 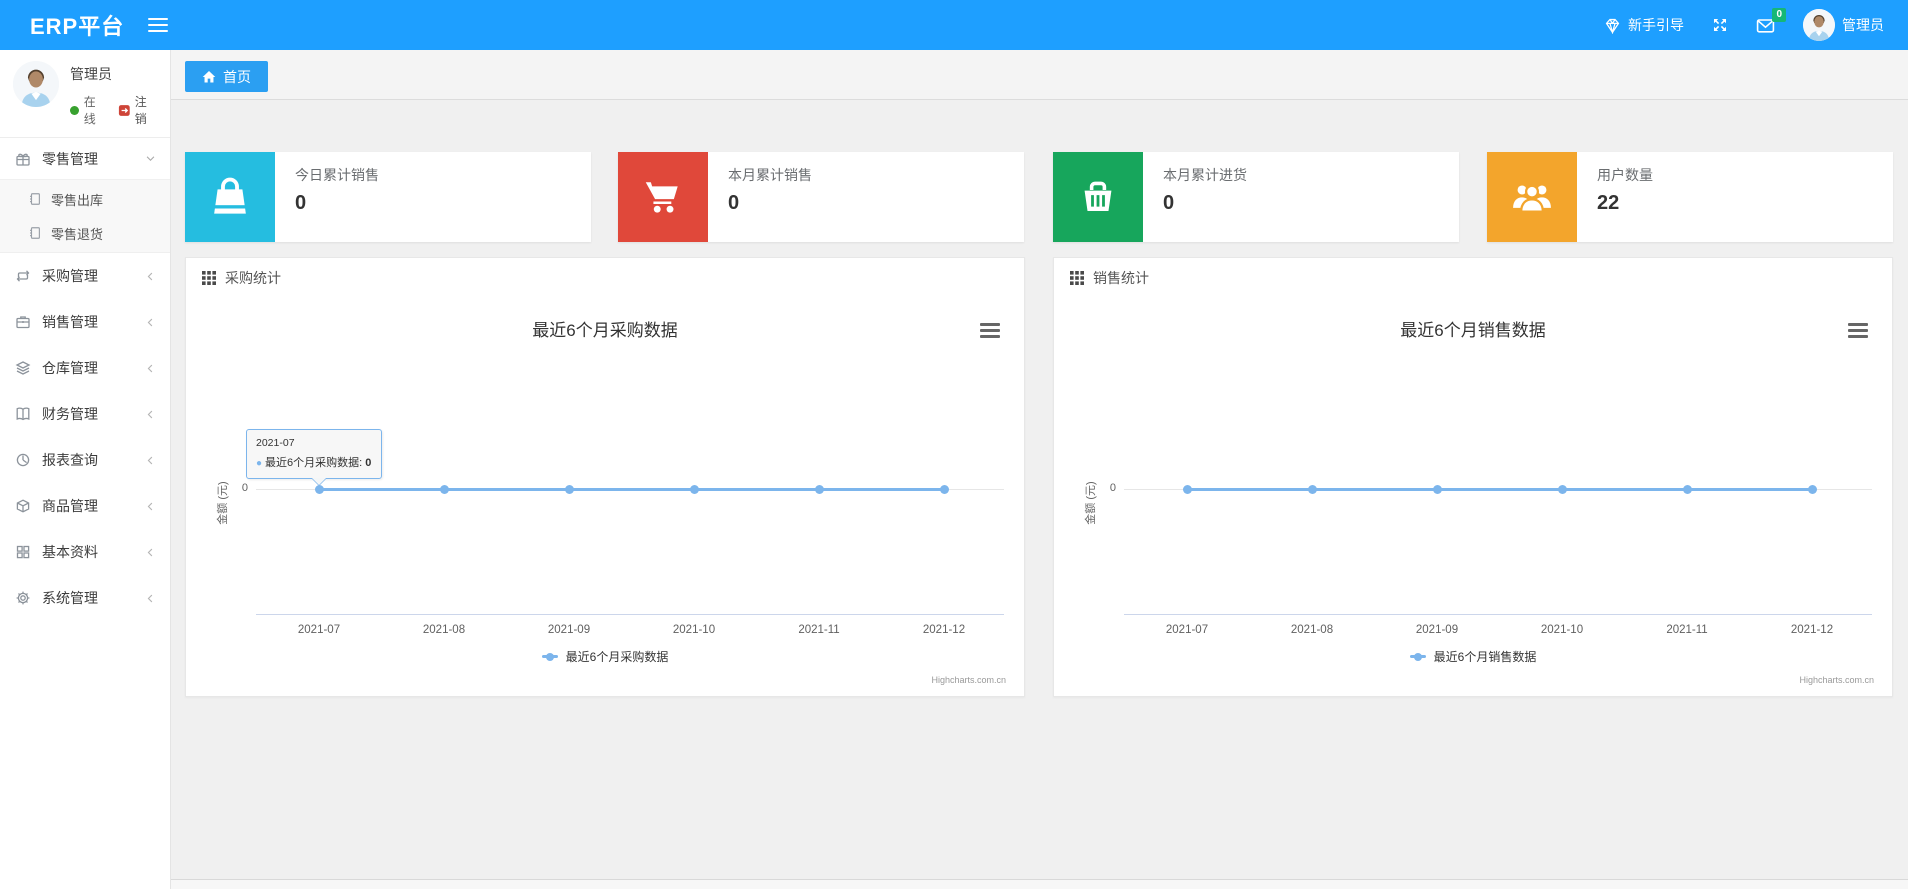 I want to click on briefcase-icon, so click(x=23, y=322).